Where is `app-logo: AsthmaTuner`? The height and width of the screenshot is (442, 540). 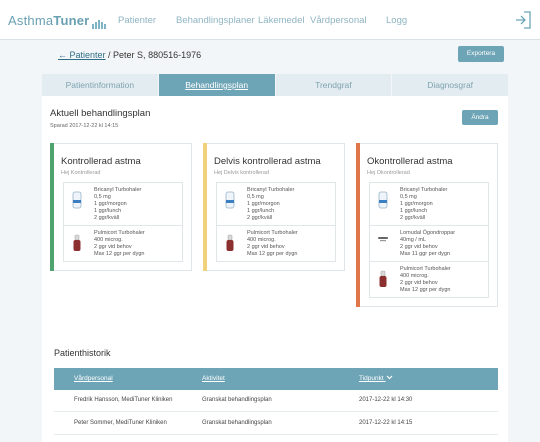 app-logo: AsthmaTuner is located at coordinates (57, 21).